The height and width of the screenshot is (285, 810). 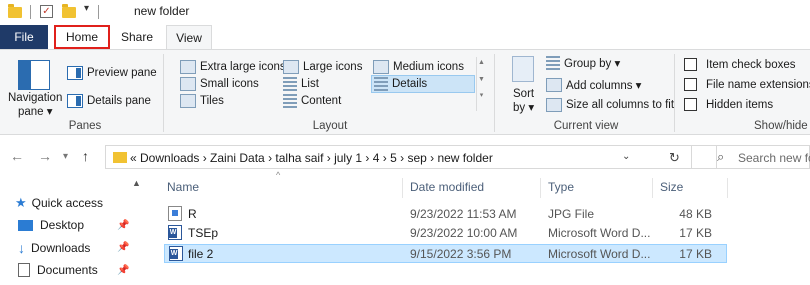 What do you see at coordinates (481, 84) in the screenshot?
I see `layout-gallery-scroll: ▲ ▼ ▾` at bounding box center [481, 84].